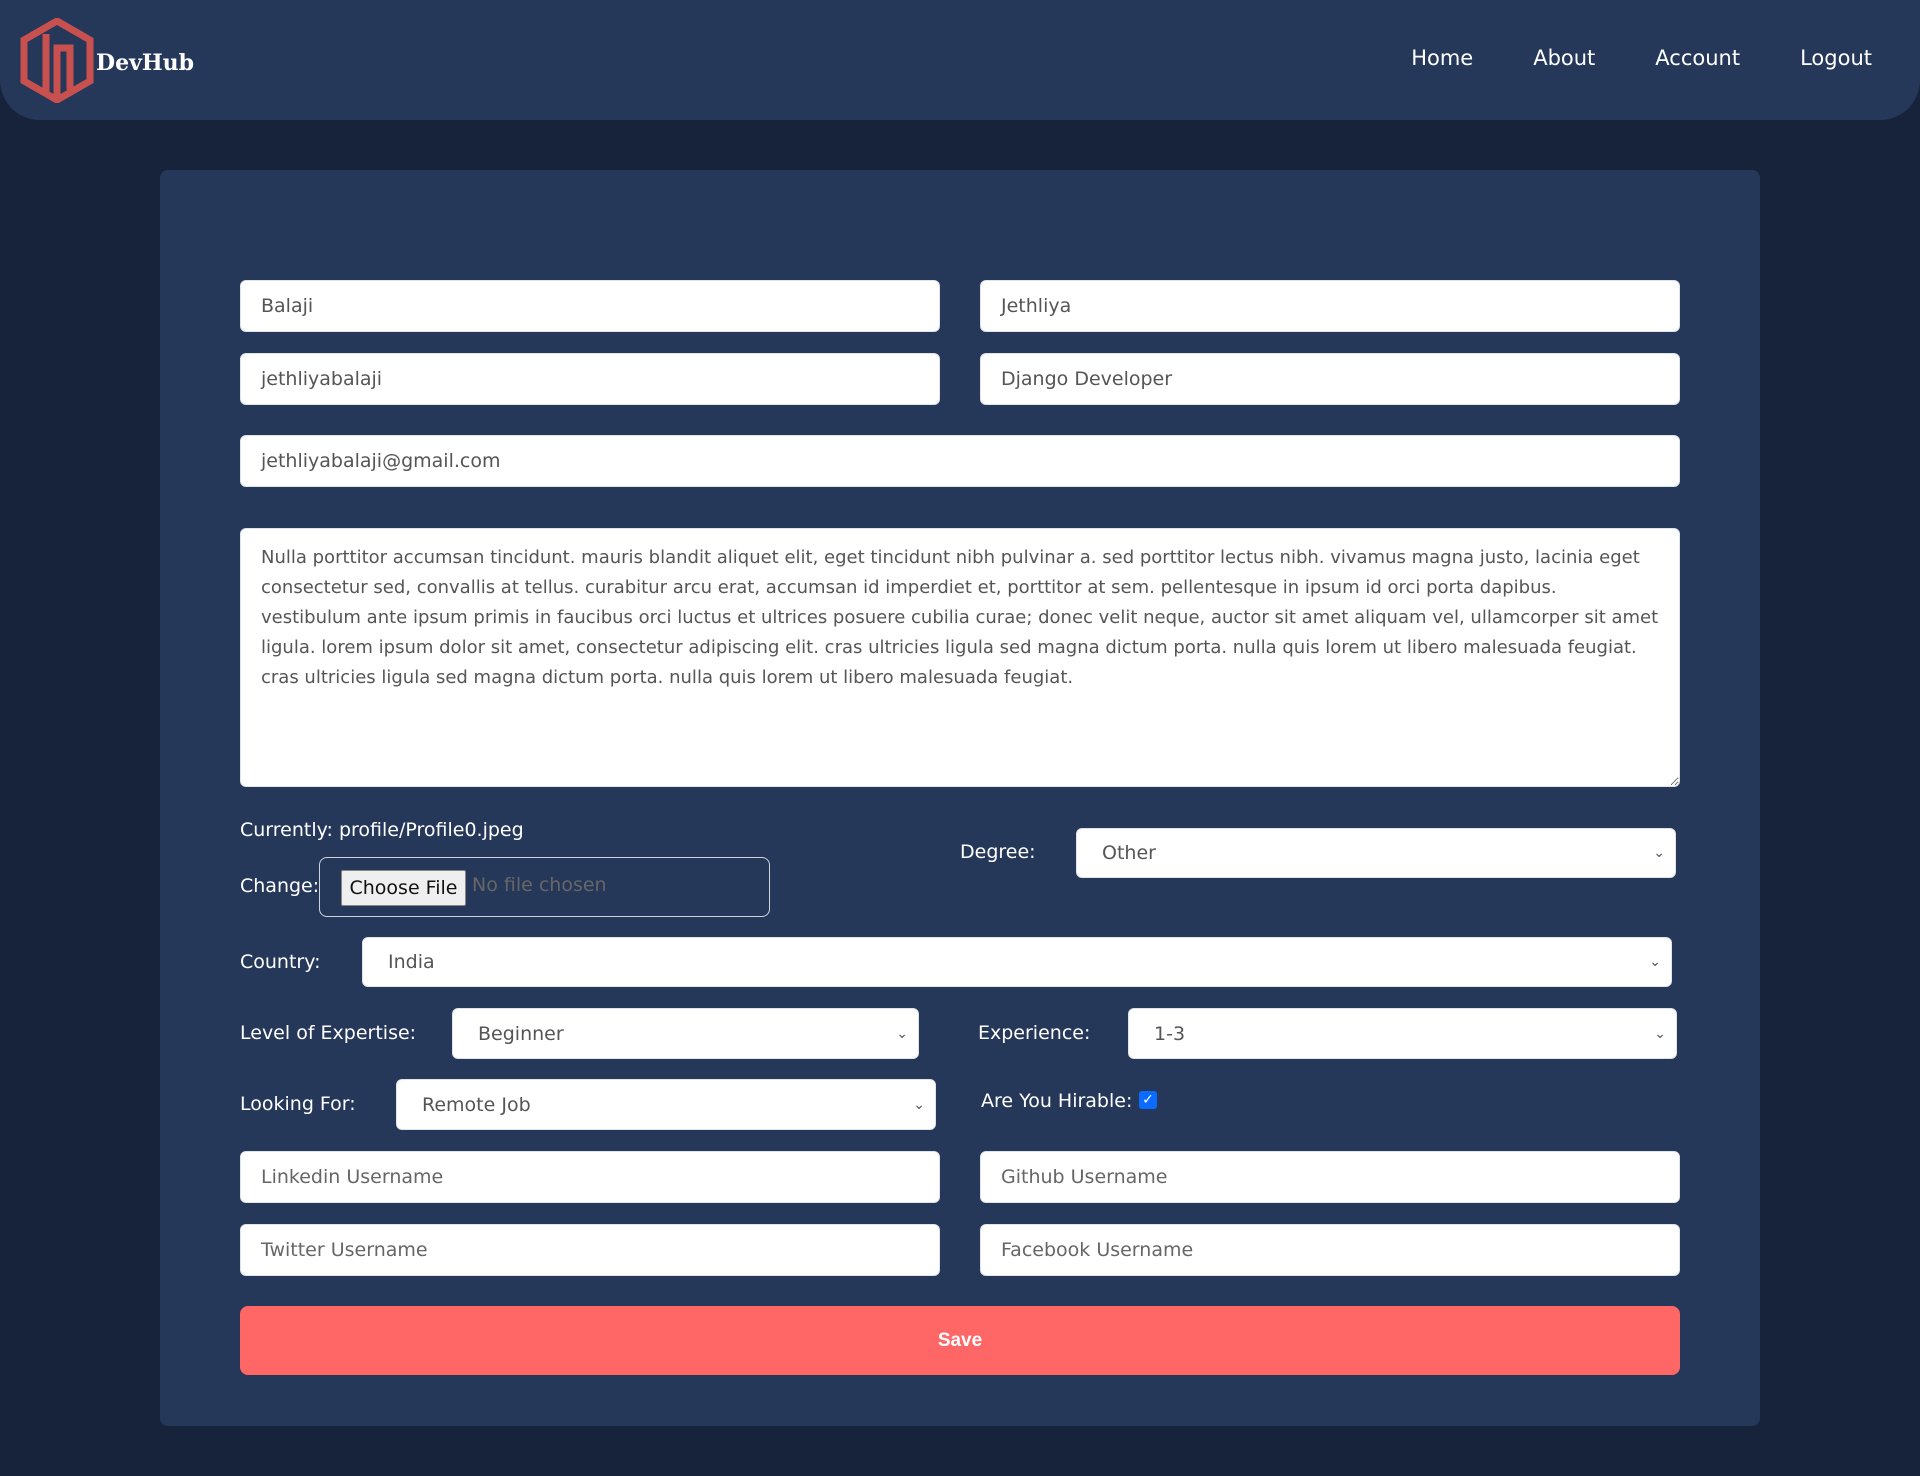 The image size is (1920, 1476). What do you see at coordinates (960, 461) in the screenshot?
I see `email-input: jethliyabalaji@gmail.com` at bounding box center [960, 461].